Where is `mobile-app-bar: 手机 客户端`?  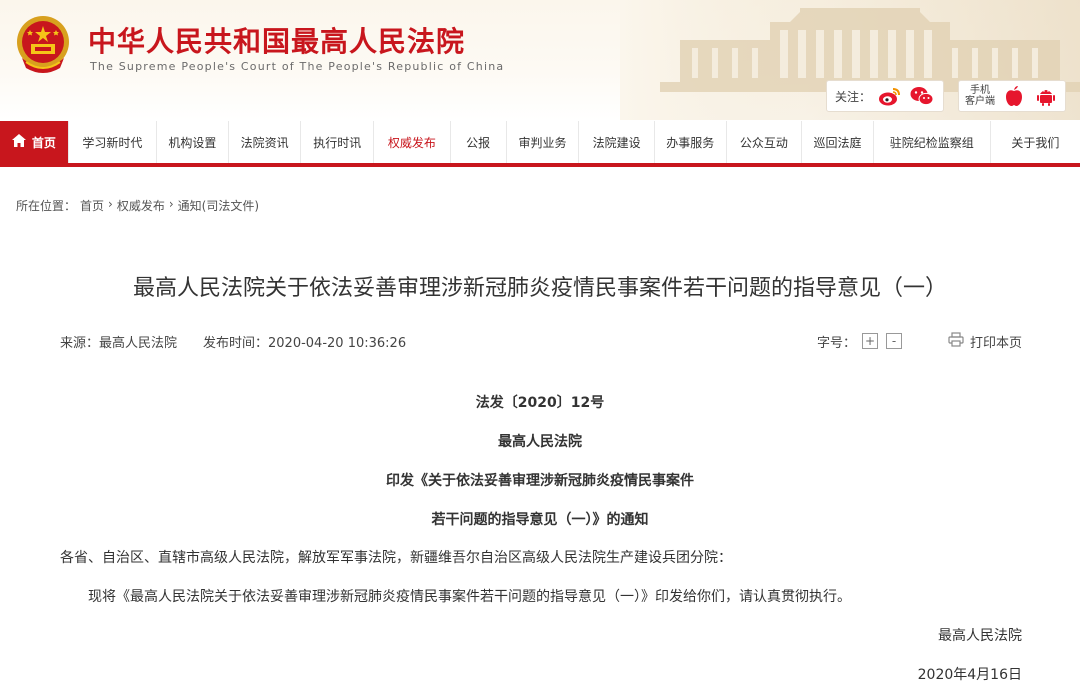 mobile-app-bar: 手机 客户端 is located at coordinates (1012, 96).